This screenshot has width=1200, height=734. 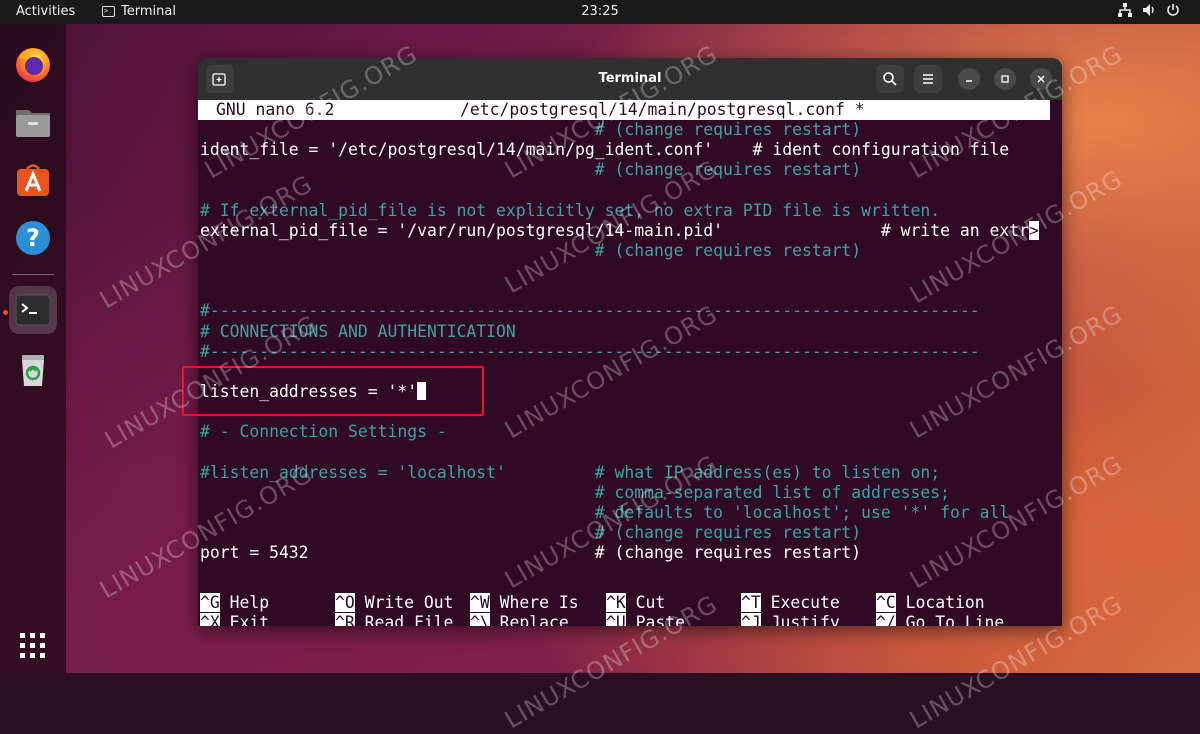 What do you see at coordinates (480, 619) in the screenshot?
I see `shortcut-key: ^\` at bounding box center [480, 619].